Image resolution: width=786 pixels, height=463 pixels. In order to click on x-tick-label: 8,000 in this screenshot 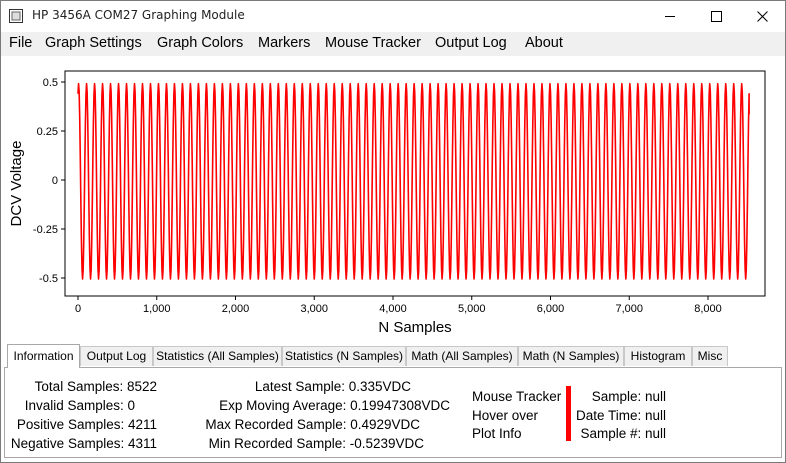, I will do `click(708, 309)`.